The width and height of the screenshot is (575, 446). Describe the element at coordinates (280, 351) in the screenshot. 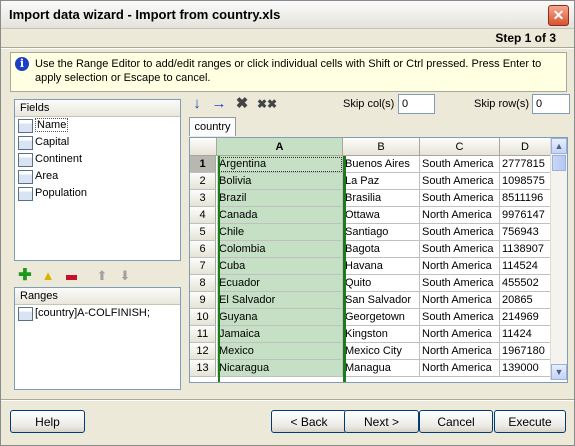

I see `grid-cell-a: Mexico` at that location.